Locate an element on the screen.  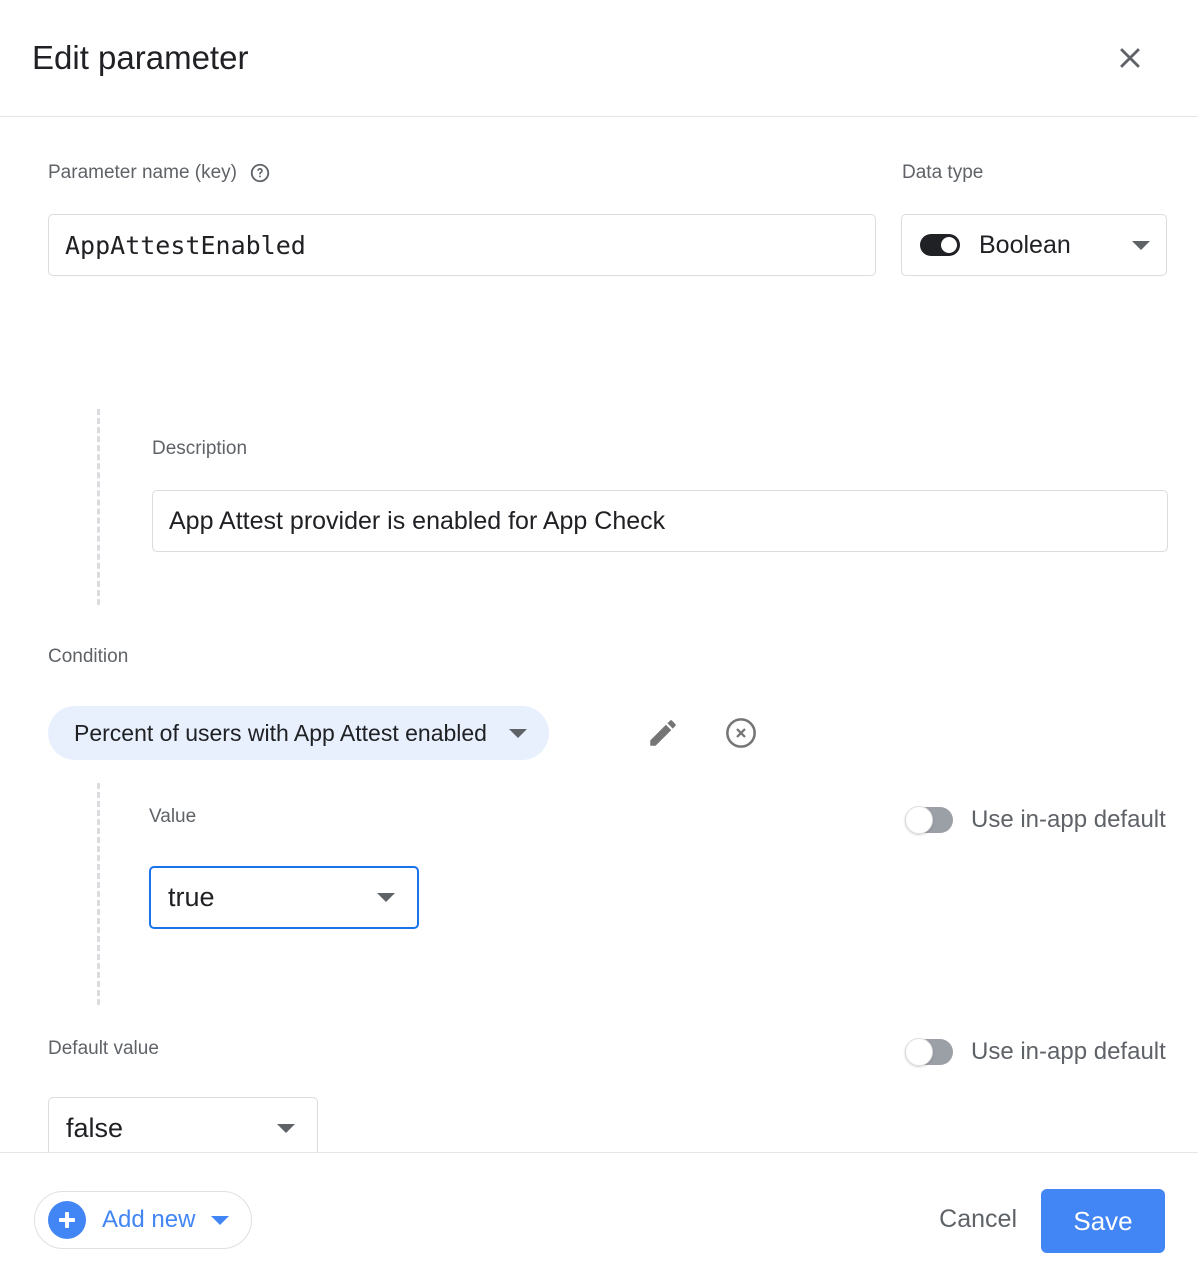
default-use-inapp-default-toggle is located at coordinates (929, 1052).